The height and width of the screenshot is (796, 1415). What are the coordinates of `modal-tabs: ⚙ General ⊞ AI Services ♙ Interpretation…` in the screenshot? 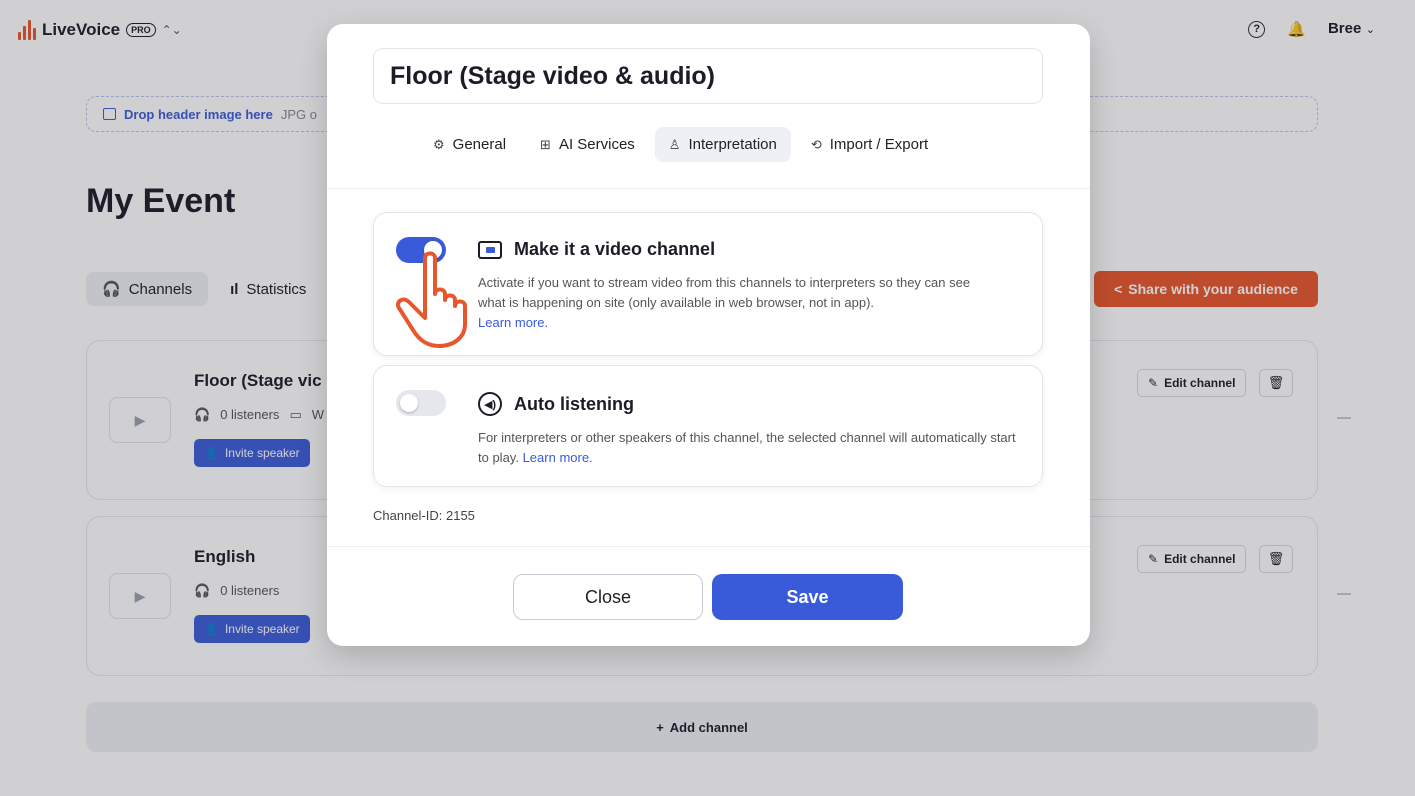 It's located at (680, 144).